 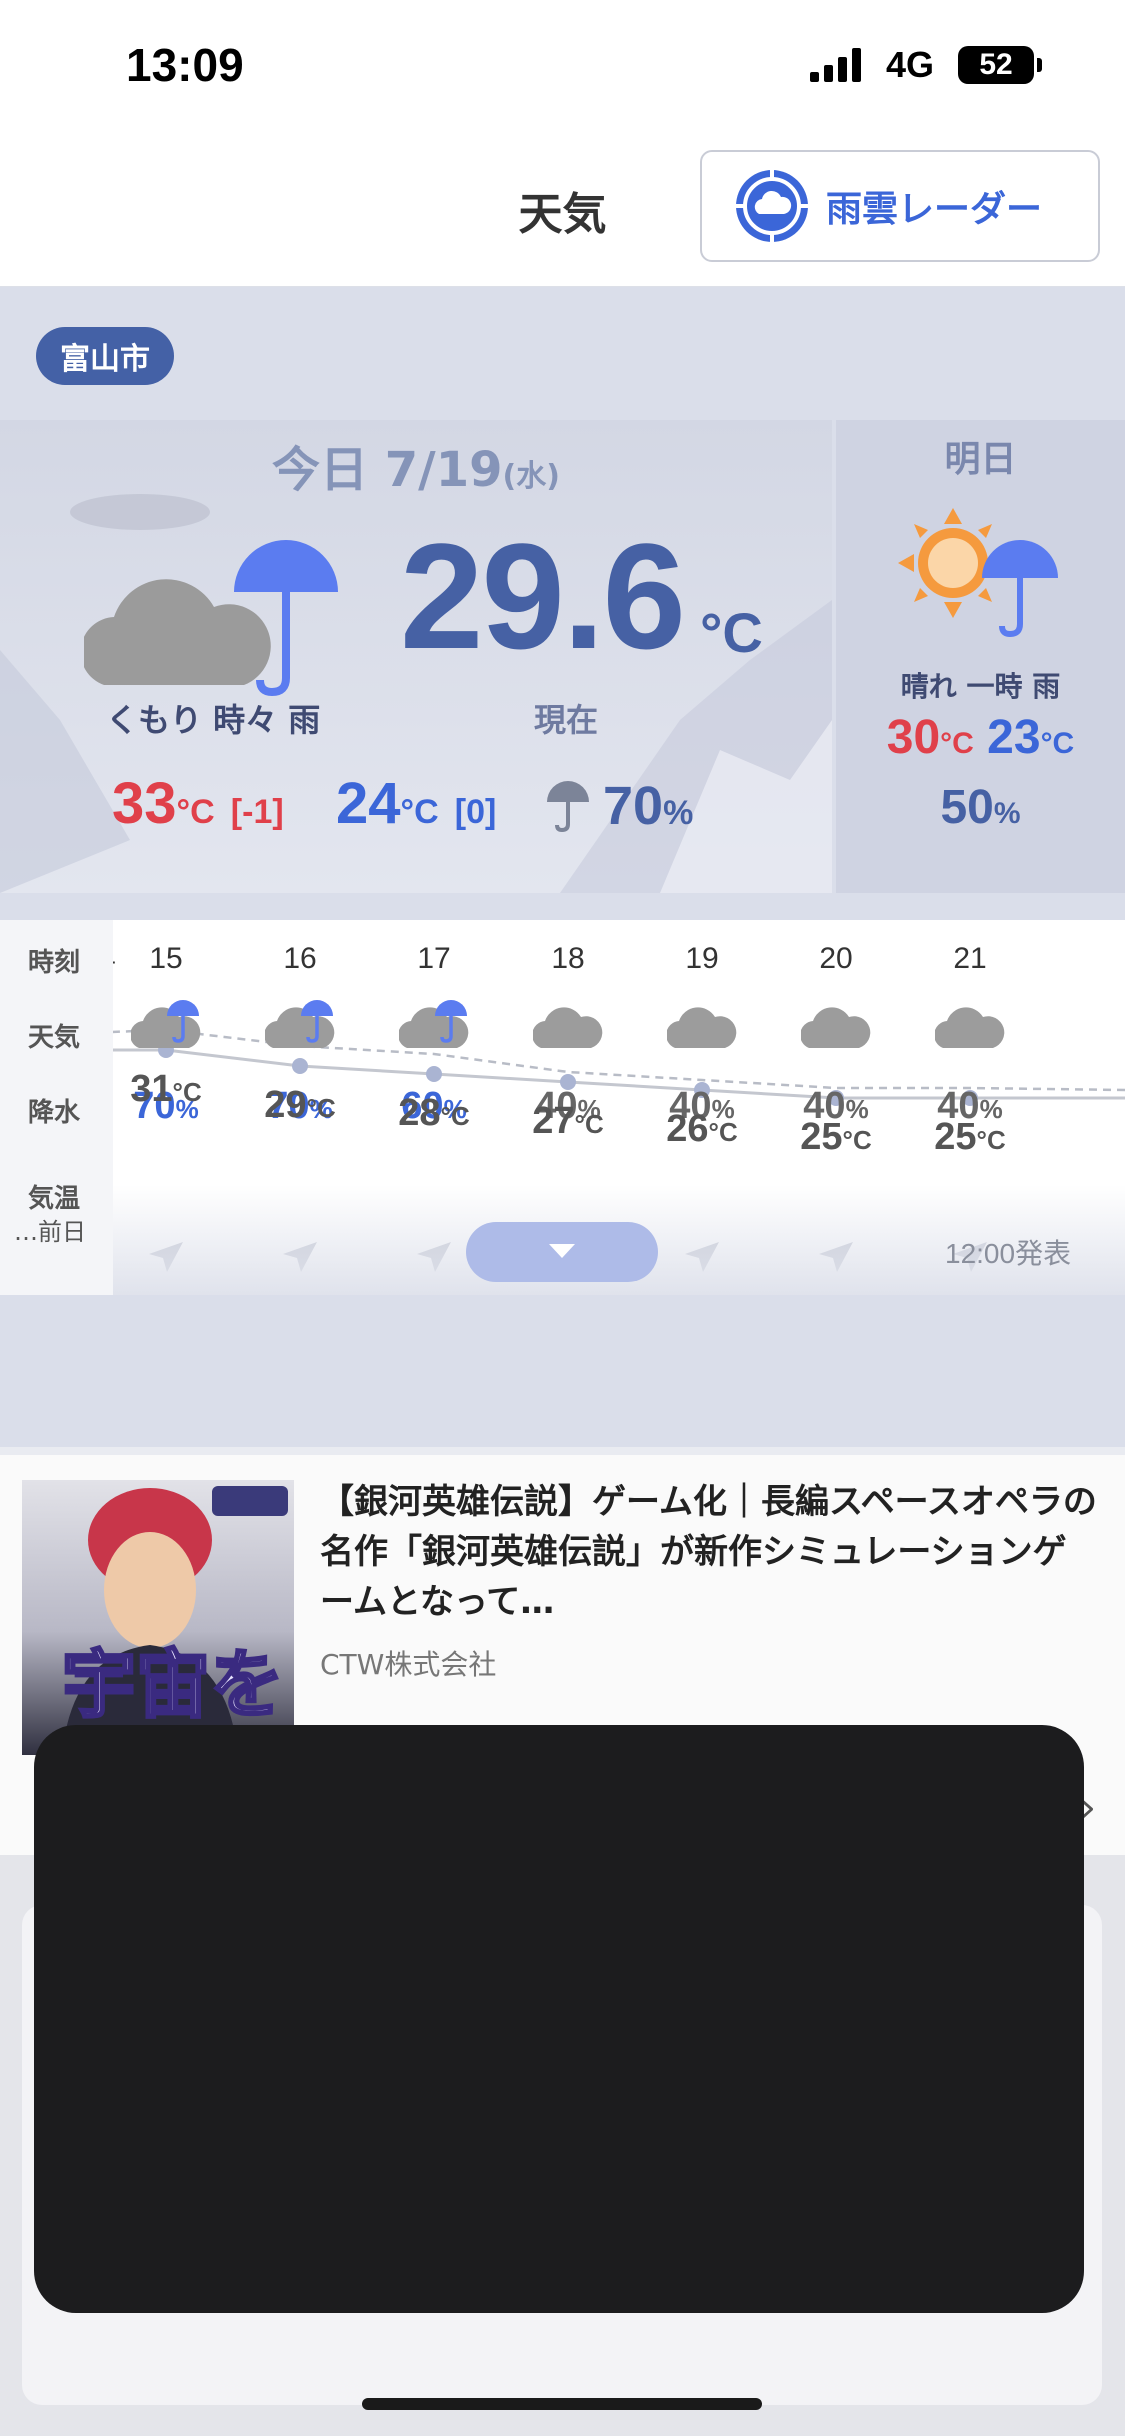 What do you see at coordinates (568, 958) in the screenshot?
I see `hour-label: 18` at bounding box center [568, 958].